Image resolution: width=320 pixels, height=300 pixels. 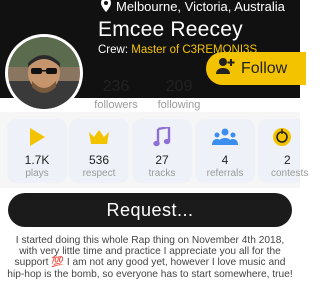 I want to click on tile-label: contests, so click(x=290, y=173).